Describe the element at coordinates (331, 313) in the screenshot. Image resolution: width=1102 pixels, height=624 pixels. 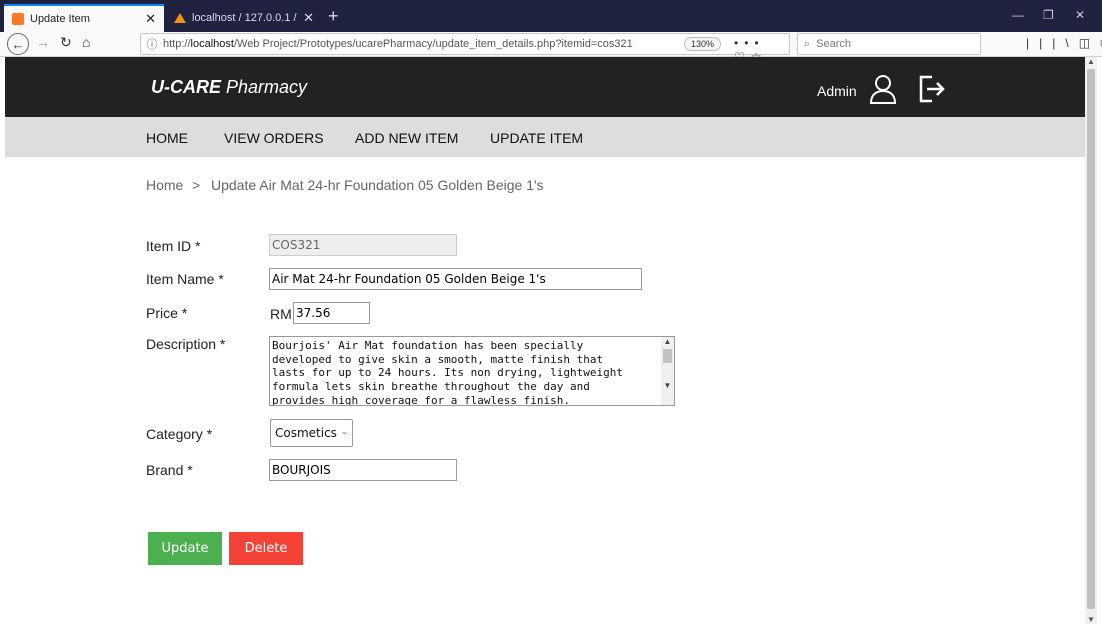
I see `price-field: 37.56` at that location.